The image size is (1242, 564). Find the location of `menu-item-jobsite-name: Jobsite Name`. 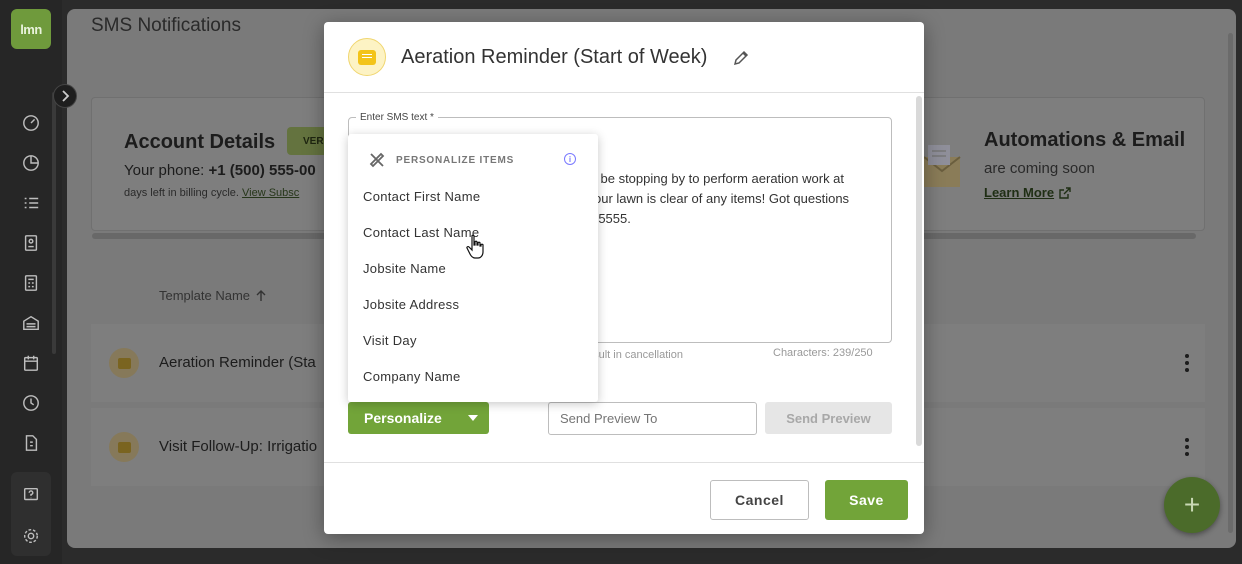

menu-item-jobsite-name: Jobsite Name is located at coordinates (404, 268).